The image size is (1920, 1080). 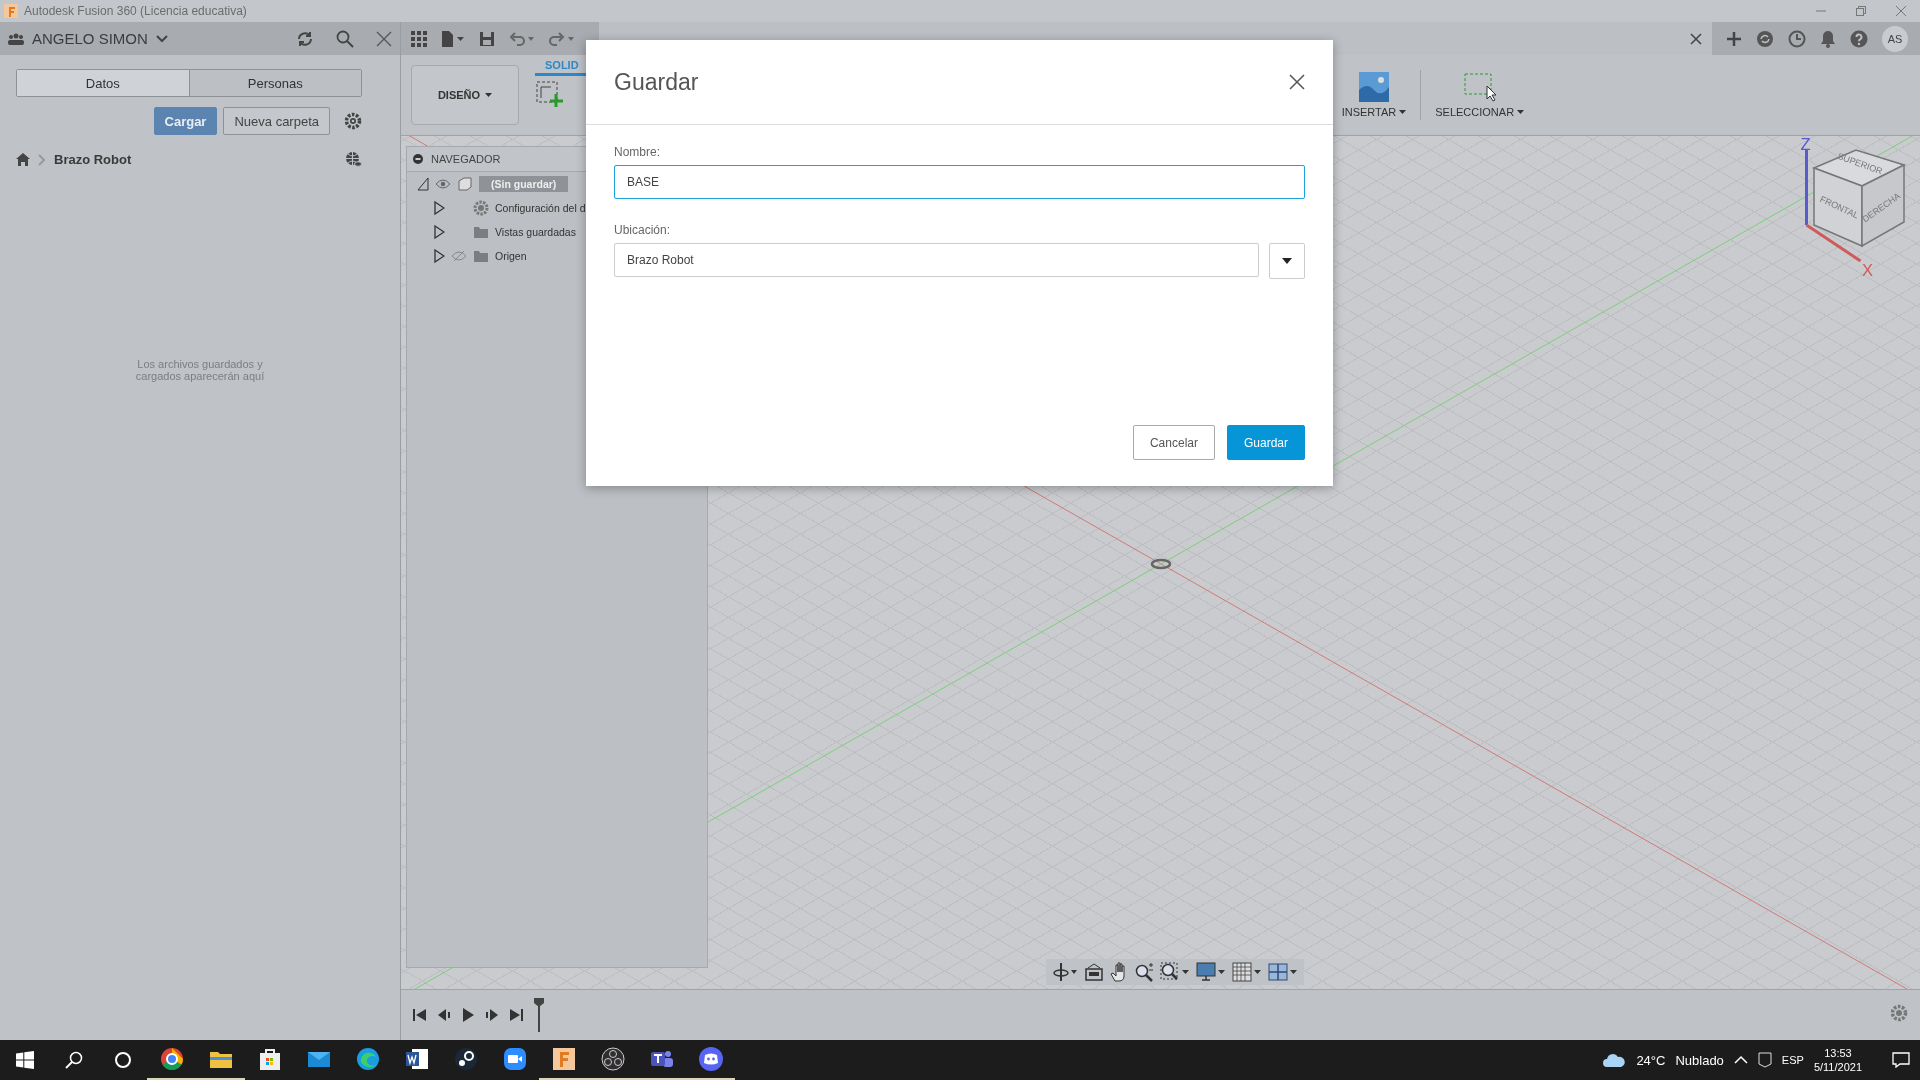 I want to click on clock-time: 13:53, so click(x=1838, y=1053).